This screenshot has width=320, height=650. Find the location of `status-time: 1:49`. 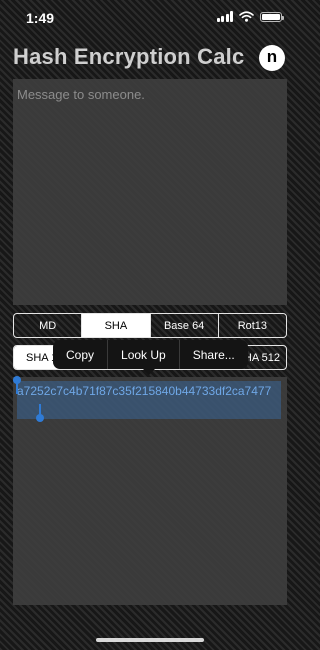

status-time: 1:49 is located at coordinates (40, 18).